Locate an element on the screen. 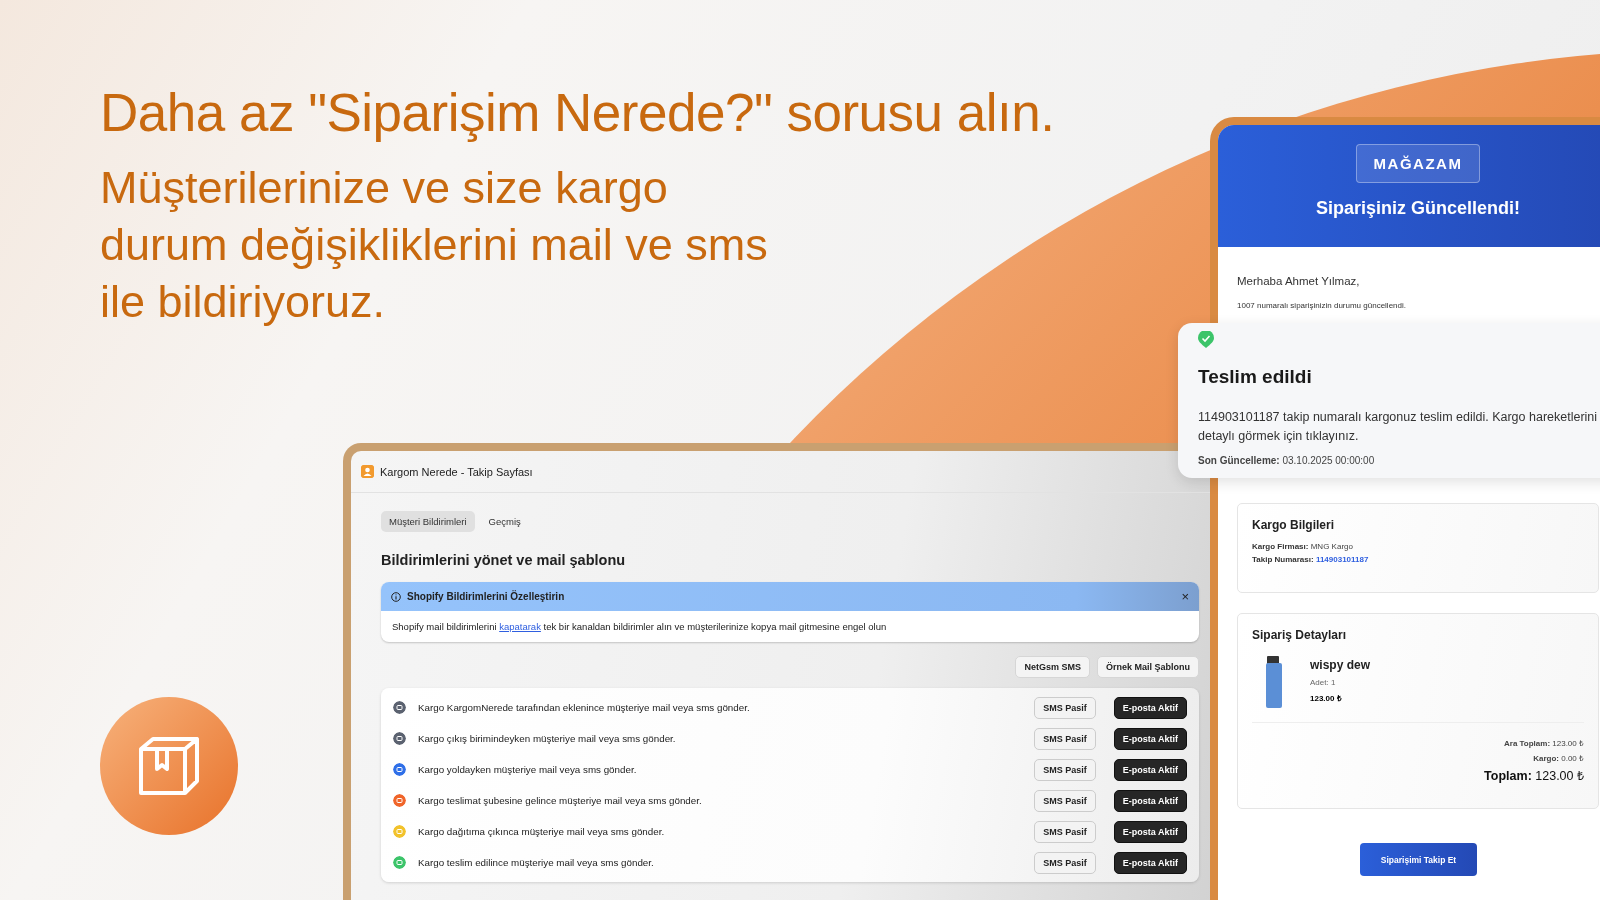 The image size is (1600, 900). window-title: Kargom Nerede - Takip Sayfası is located at coordinates (456, 471).